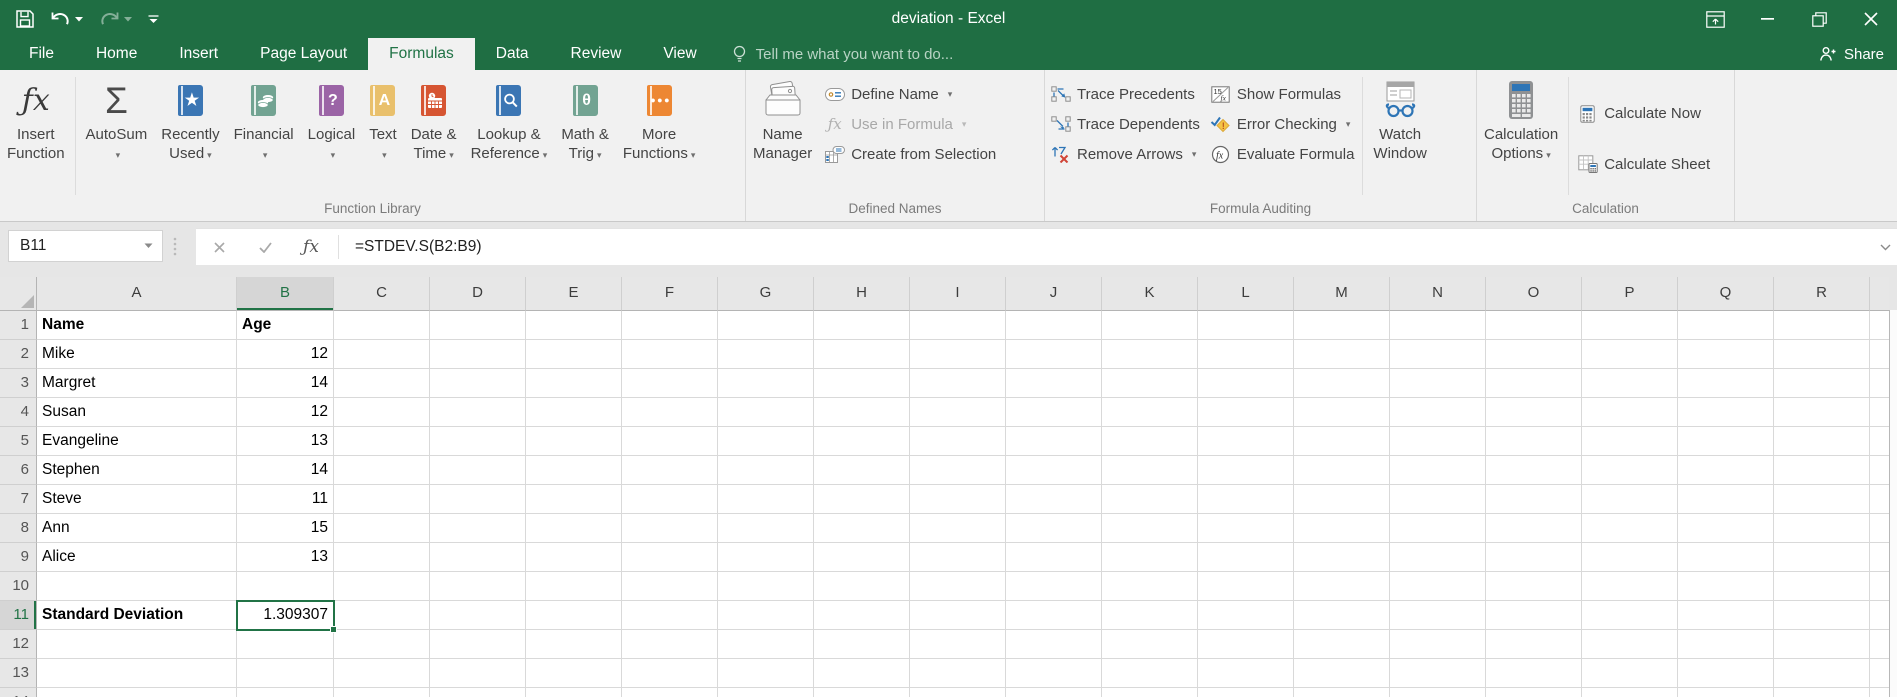 This screenshot has height=697, width=1897. What do you see at coordinates (137, 644) in the screenshot?
I see `cell-a12` at bounding box center [137, 644].